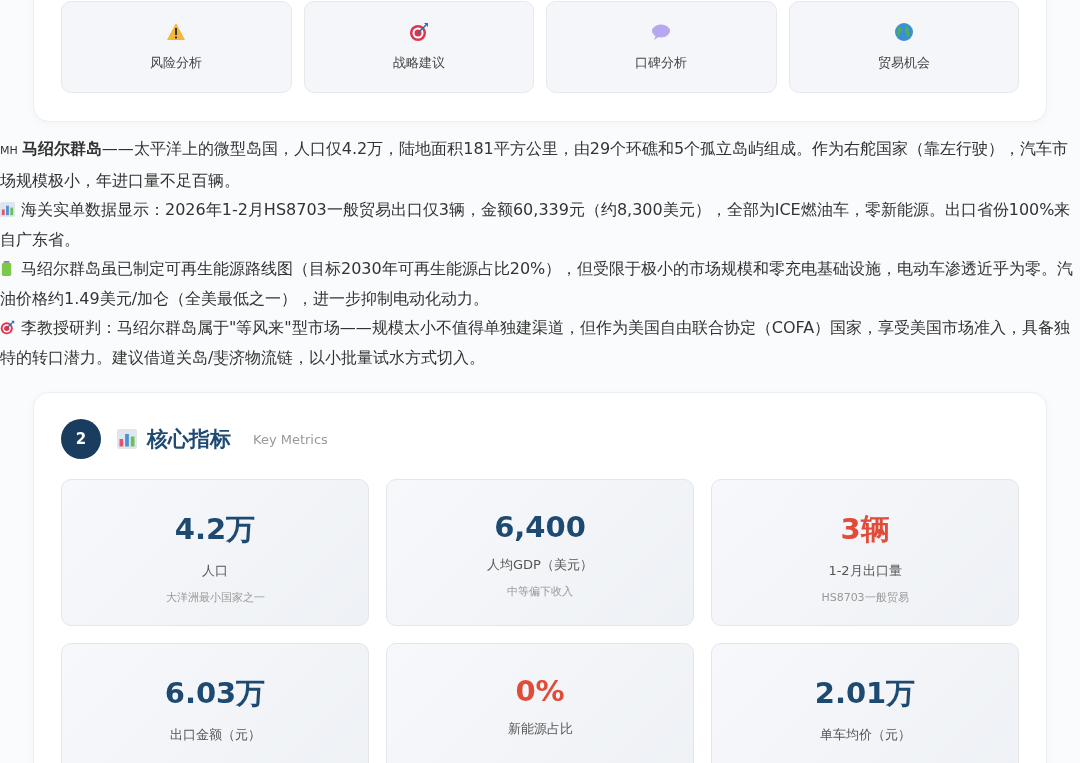 This screenshot has width=1080, height=763. Describe the element at coordinates (176, 47) in the screenshot. I see `module-tile: 风险分析` at that location.